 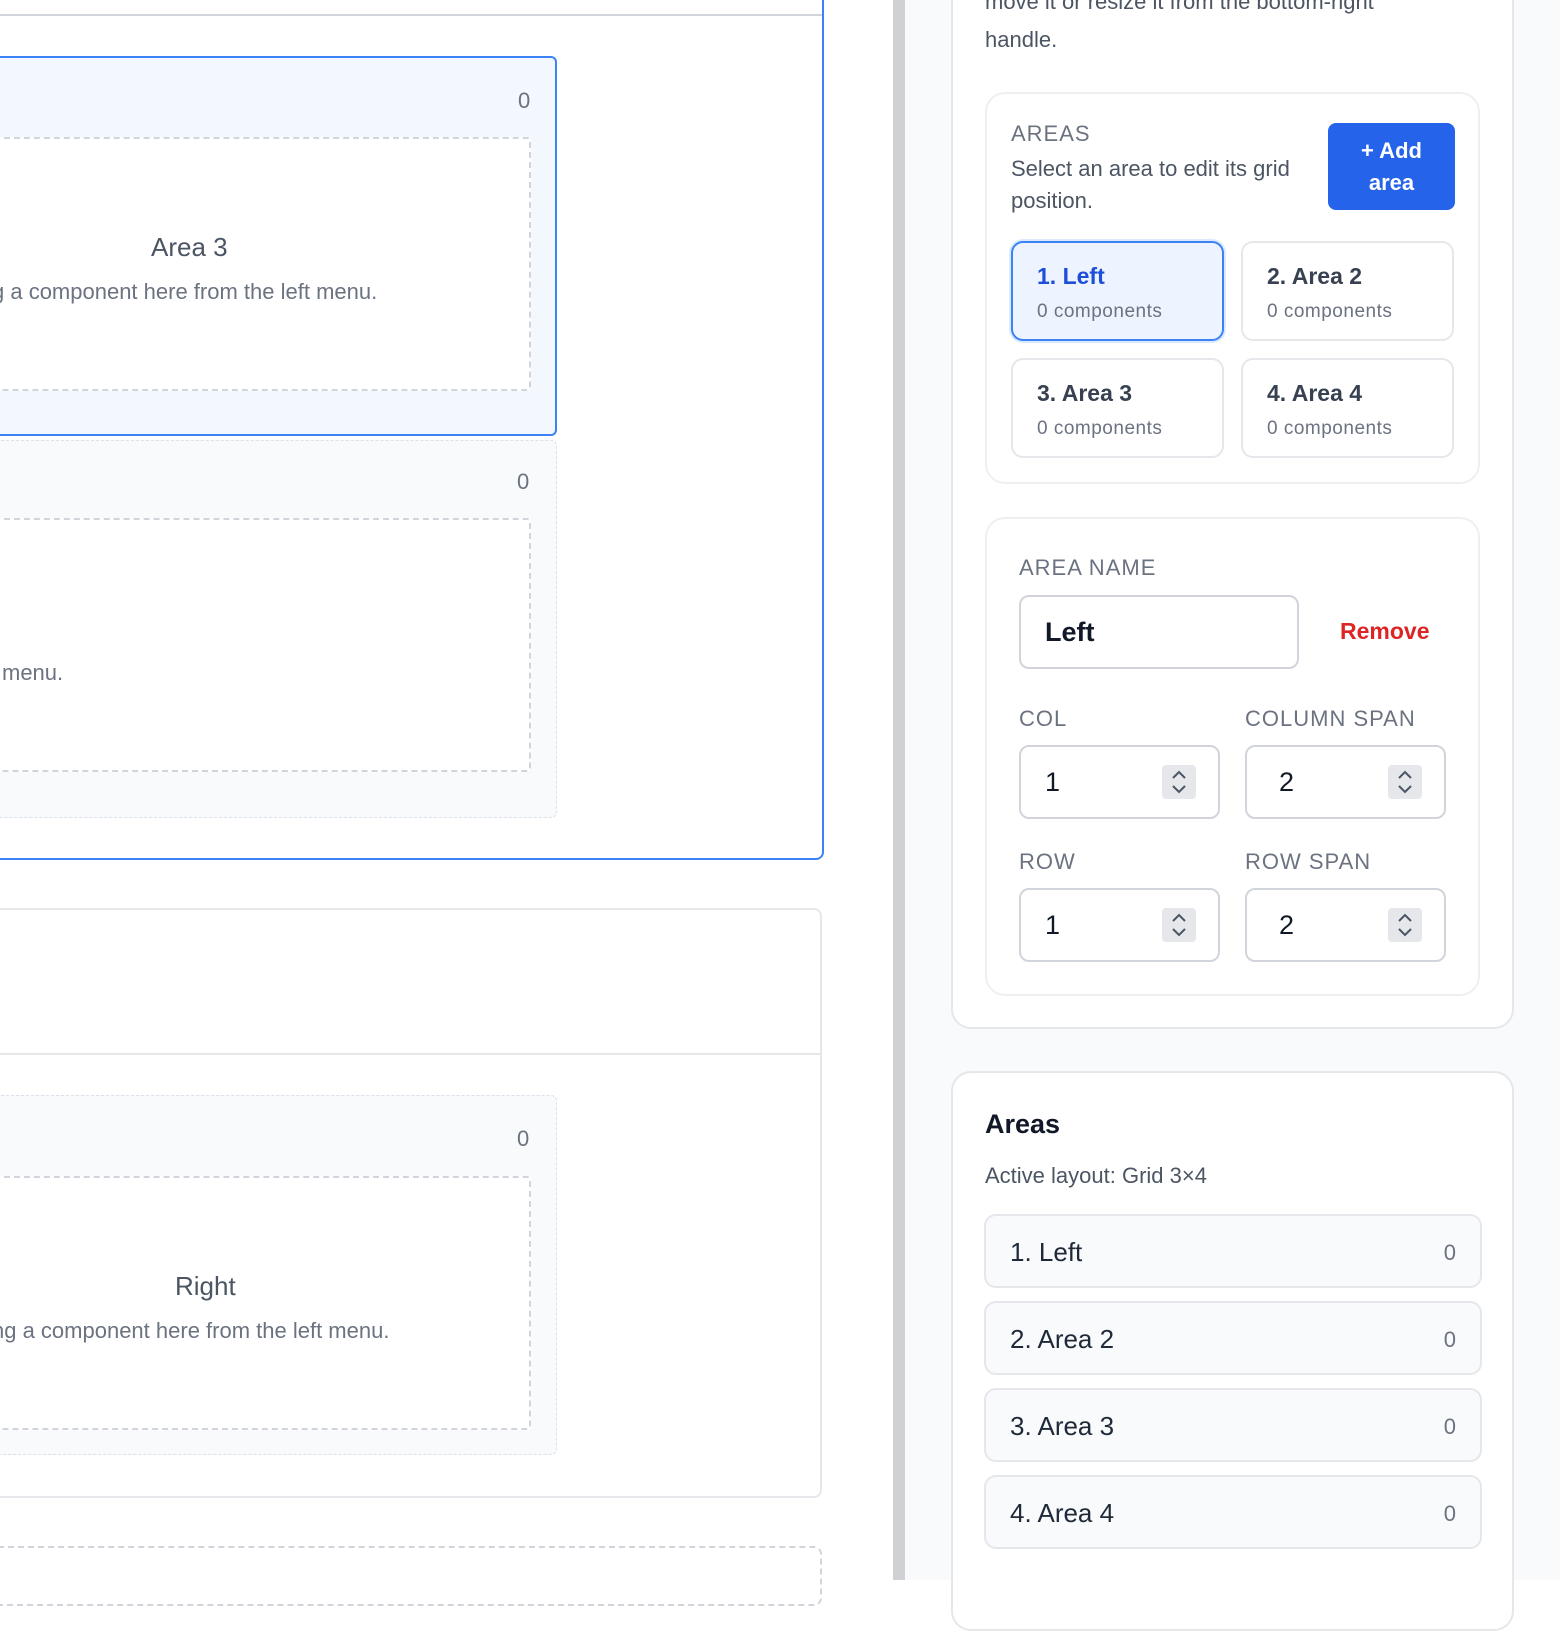 What do you see at coordinates (1117, 291) in the screenshot?
I see `area-tile-left: 1. Left 0 components` at bounding box center [1117, 291].